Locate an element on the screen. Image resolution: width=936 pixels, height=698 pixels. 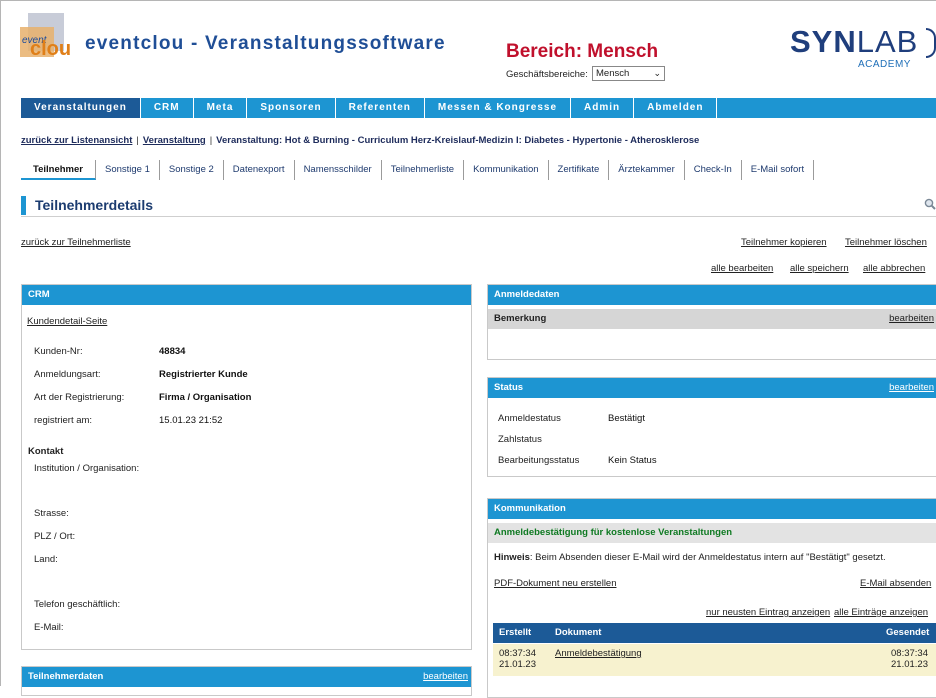
created-date: 21.01.23 is located at coordinates (517, 664).